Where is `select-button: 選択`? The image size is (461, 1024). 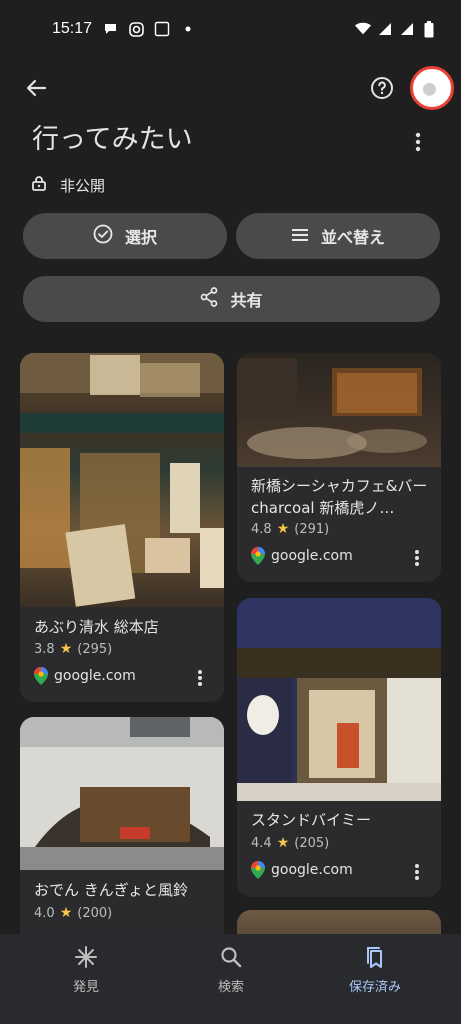
select-button: 選択 is located at coordinates (125, 236).